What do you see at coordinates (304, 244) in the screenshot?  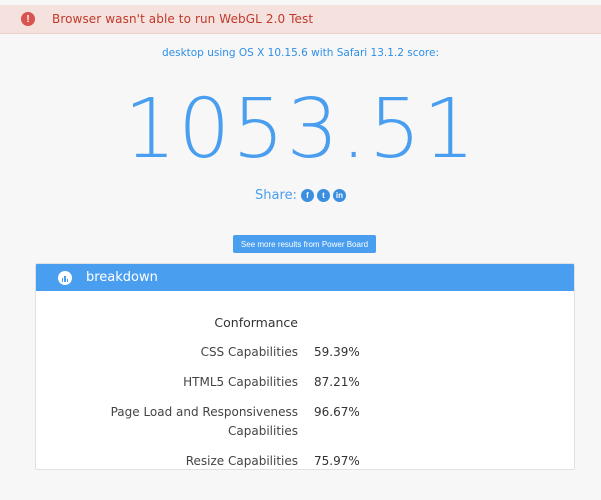 I see `see-more-results-button: See more results from Power Board` at bounding box center [304, 244].